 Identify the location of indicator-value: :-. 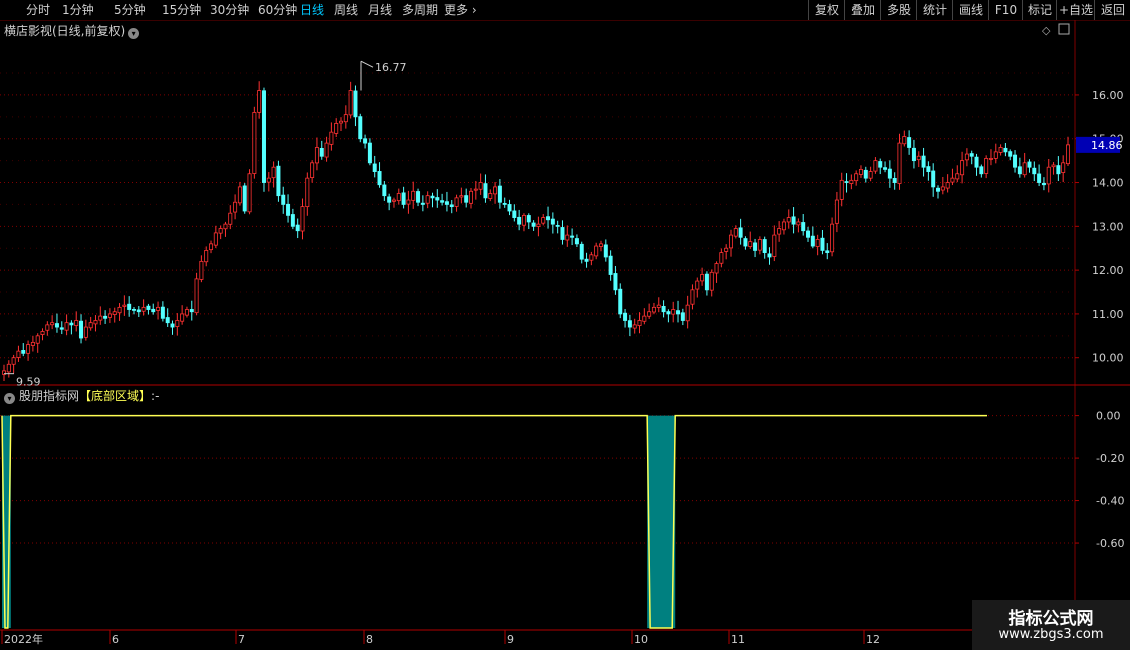
(155, 396).